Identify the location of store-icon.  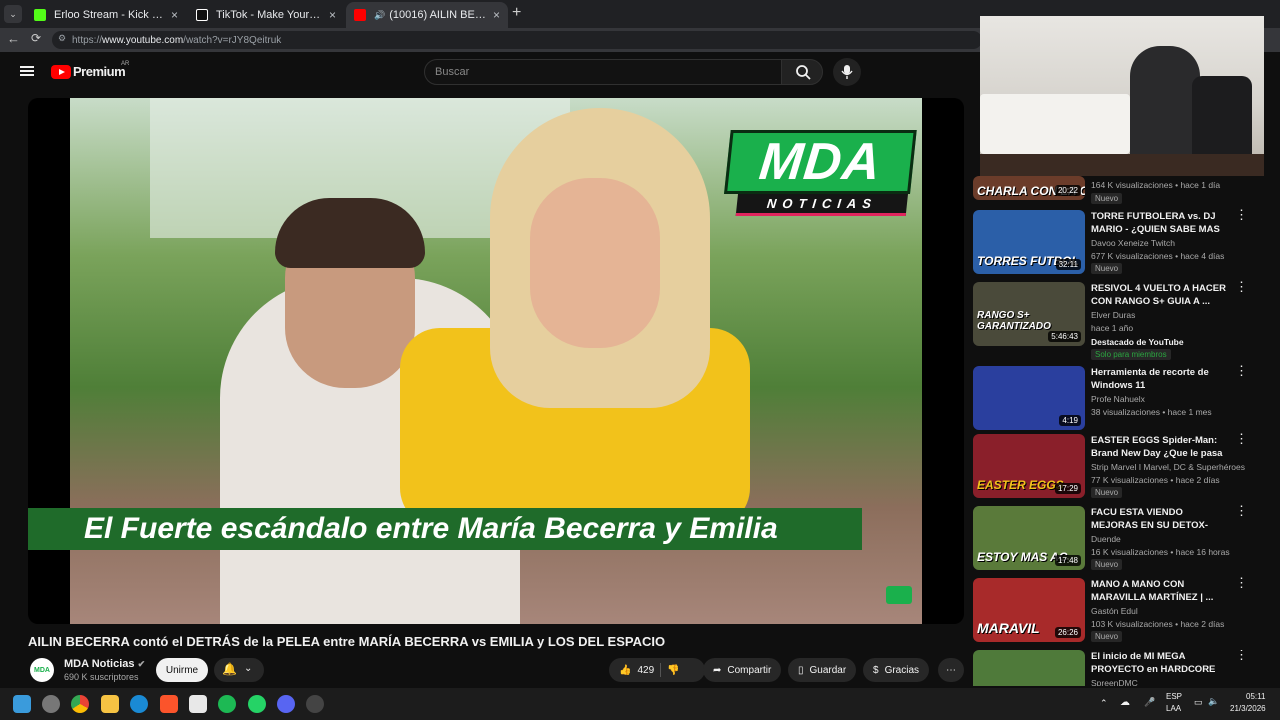
(198, 704).